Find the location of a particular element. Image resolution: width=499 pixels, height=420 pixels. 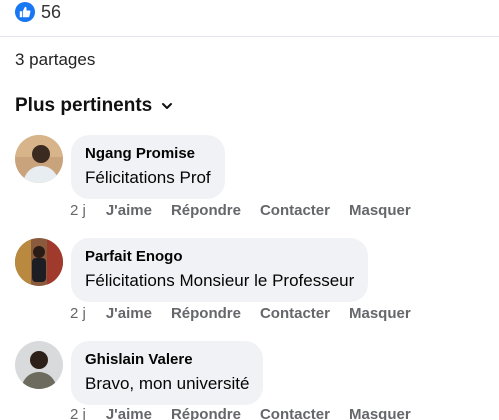

reactions-summary: 56 is located at coordinates (38, 12).